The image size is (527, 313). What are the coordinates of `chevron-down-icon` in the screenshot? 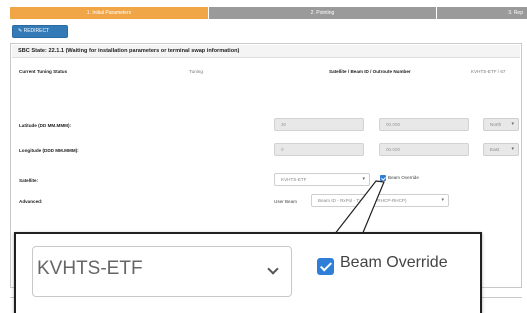 It's located at (273, 269).